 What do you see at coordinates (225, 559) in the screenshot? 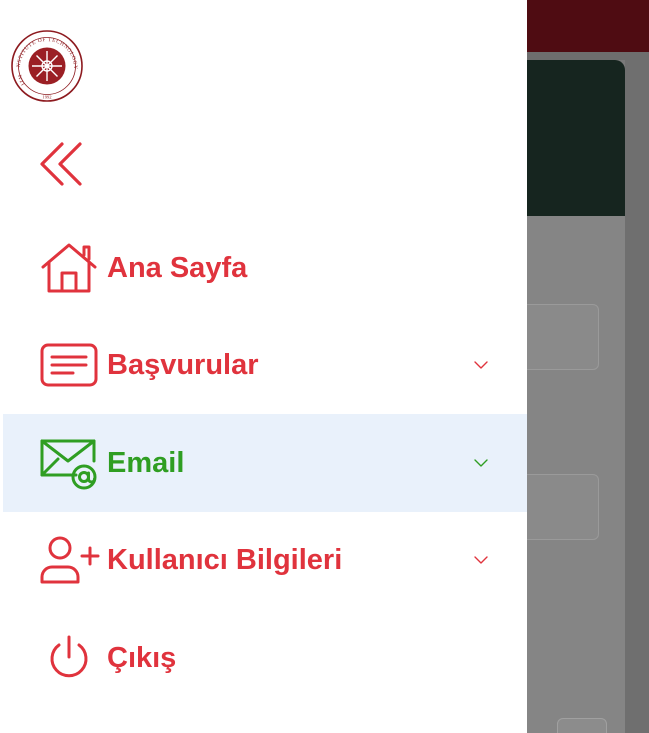
I see `menu-item-label: Kullanıcı Bilgileri` at bounding box center [225, 559].